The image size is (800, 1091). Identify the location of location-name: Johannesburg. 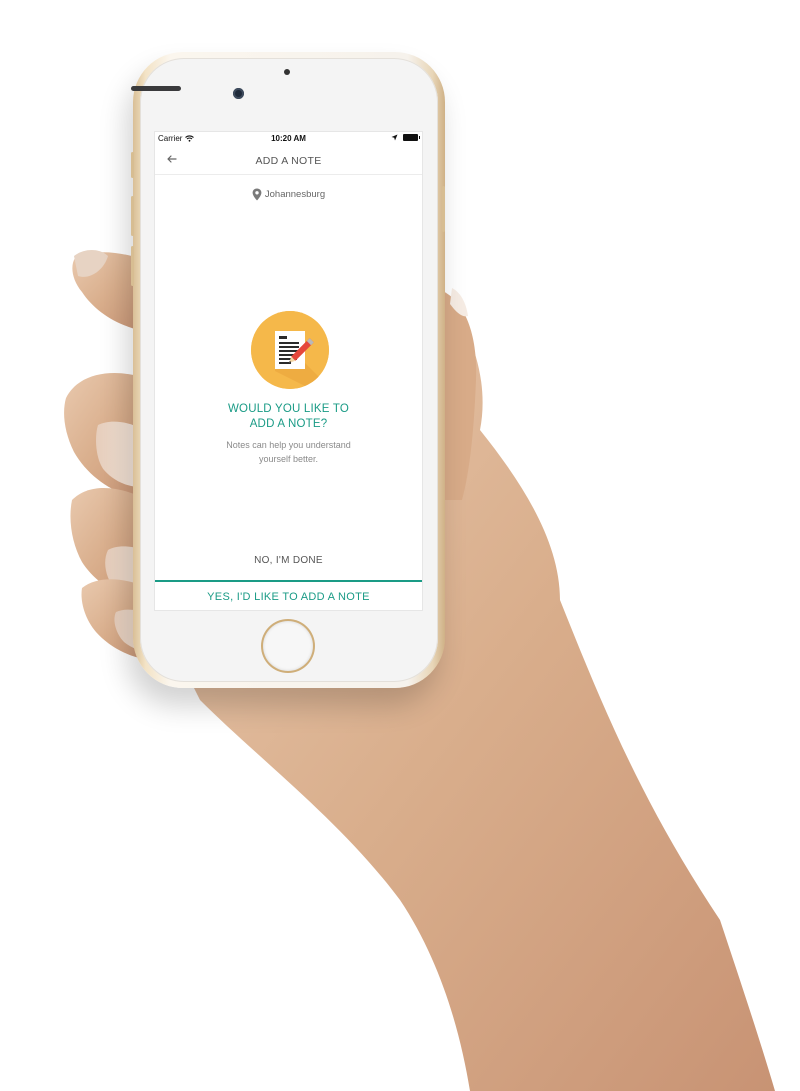
(295, 194).